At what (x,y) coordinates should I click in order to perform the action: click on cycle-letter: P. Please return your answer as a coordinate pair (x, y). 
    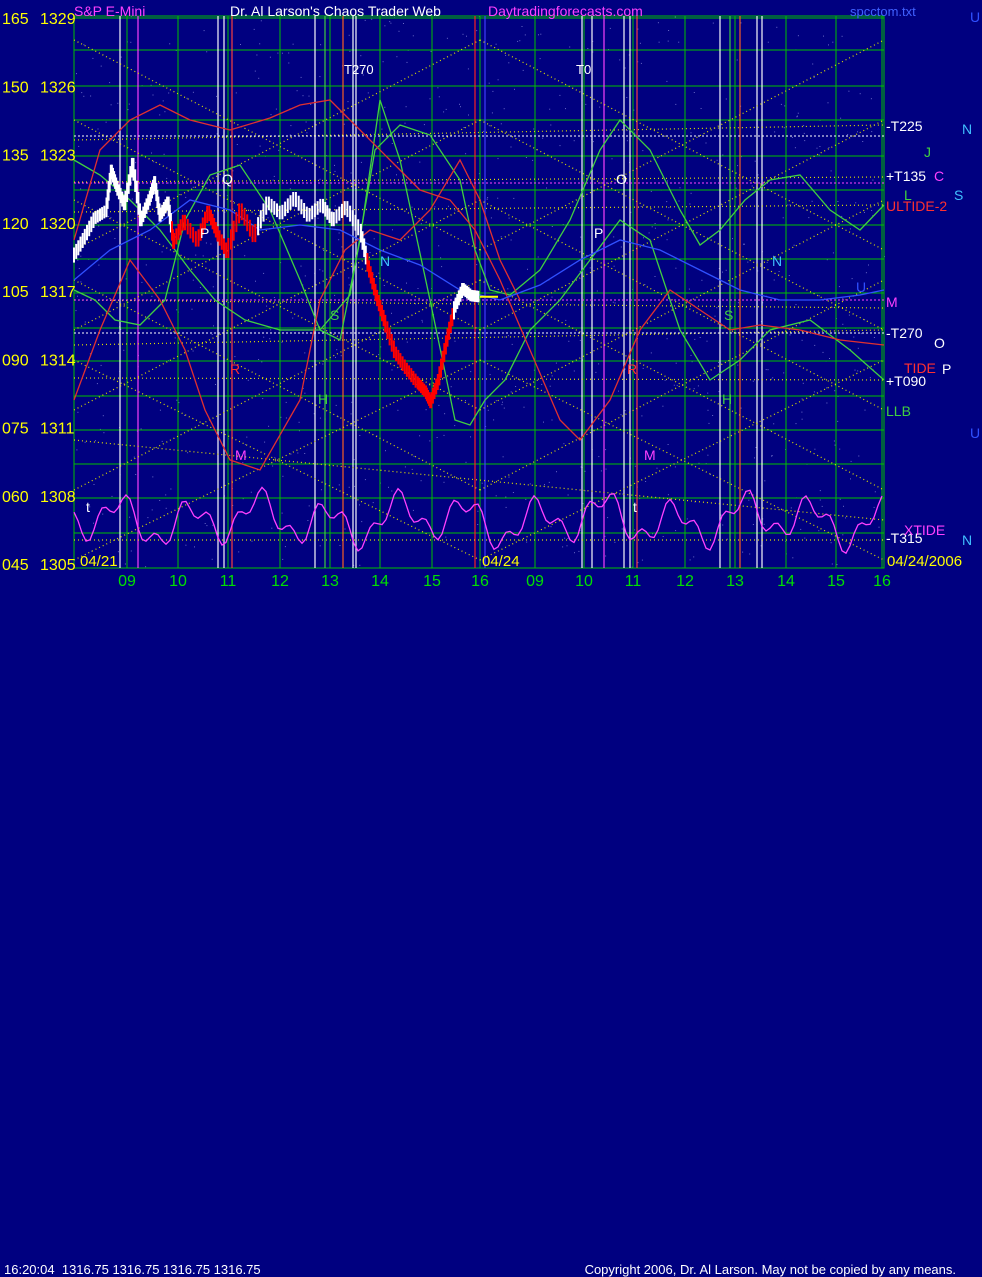
    Looking at the image, I should click on (598, 233).